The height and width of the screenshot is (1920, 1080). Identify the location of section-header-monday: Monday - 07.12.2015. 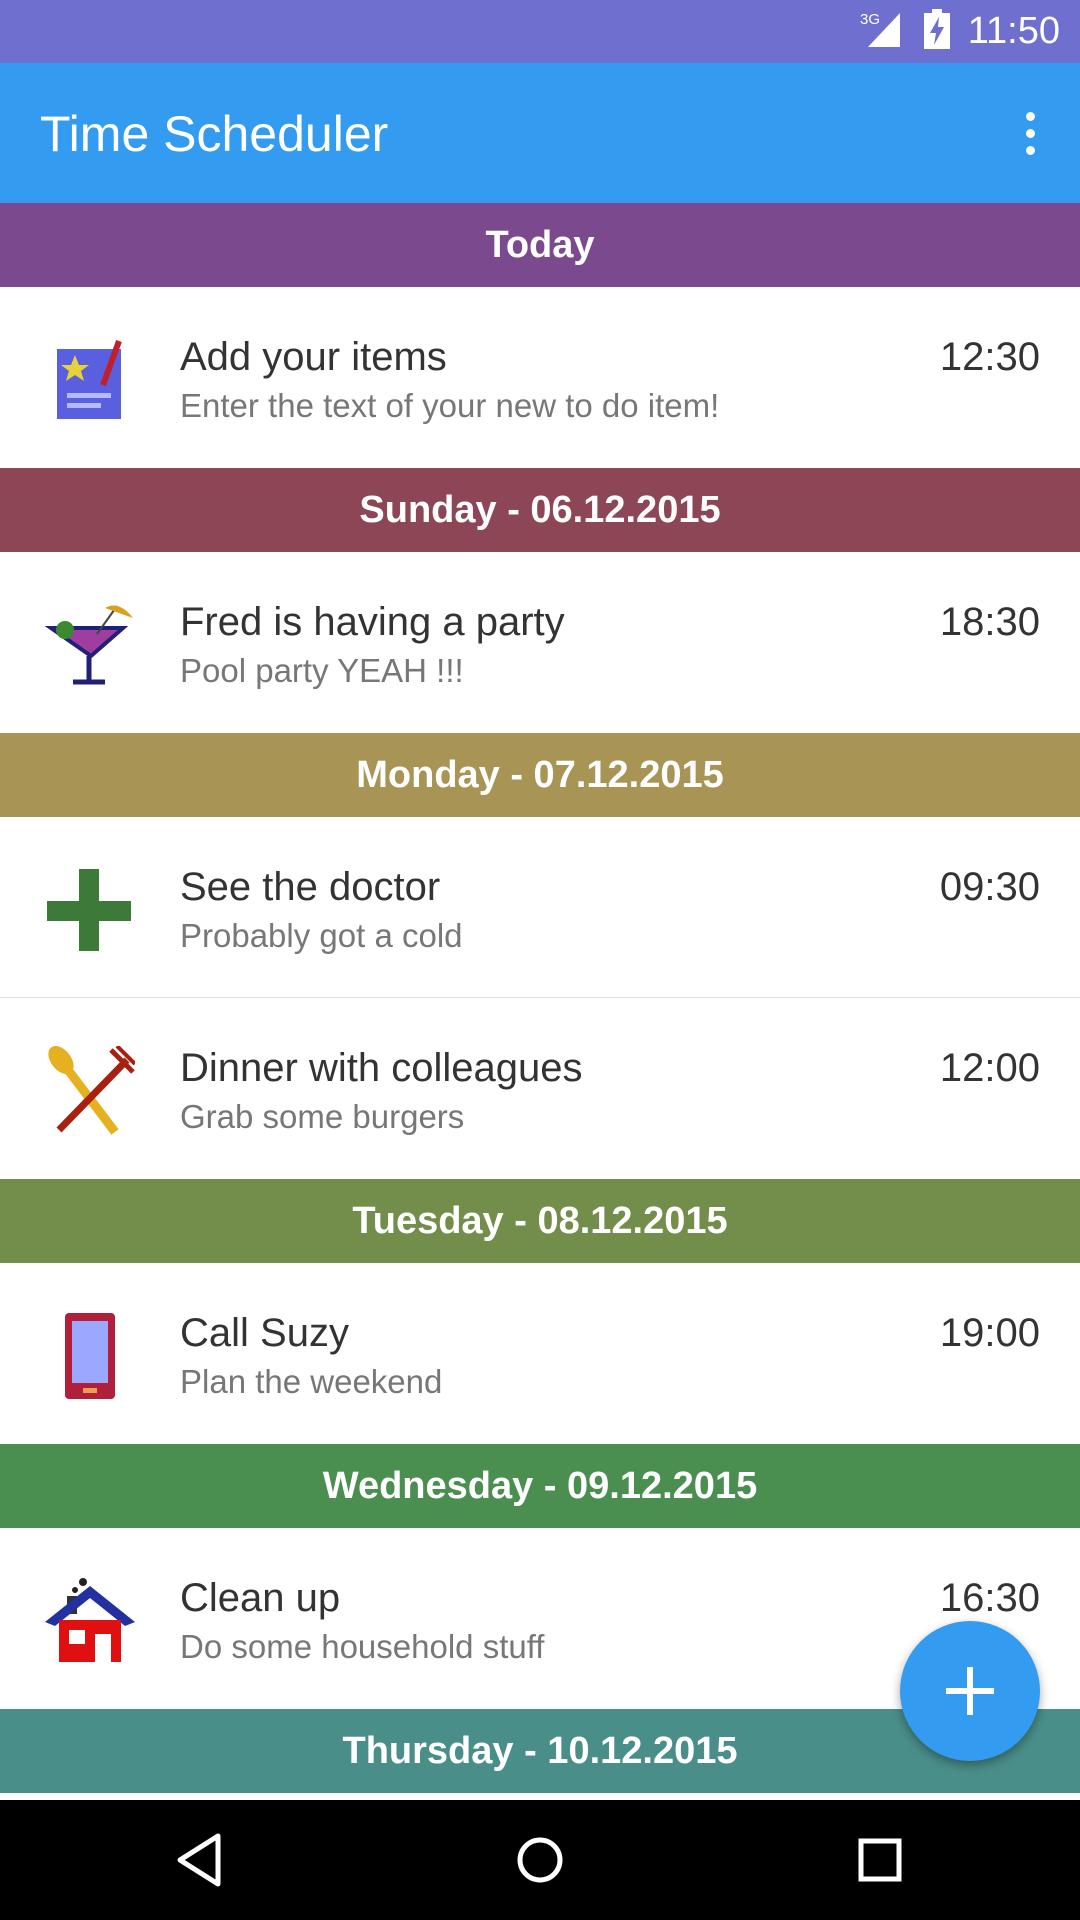
(540, 775).